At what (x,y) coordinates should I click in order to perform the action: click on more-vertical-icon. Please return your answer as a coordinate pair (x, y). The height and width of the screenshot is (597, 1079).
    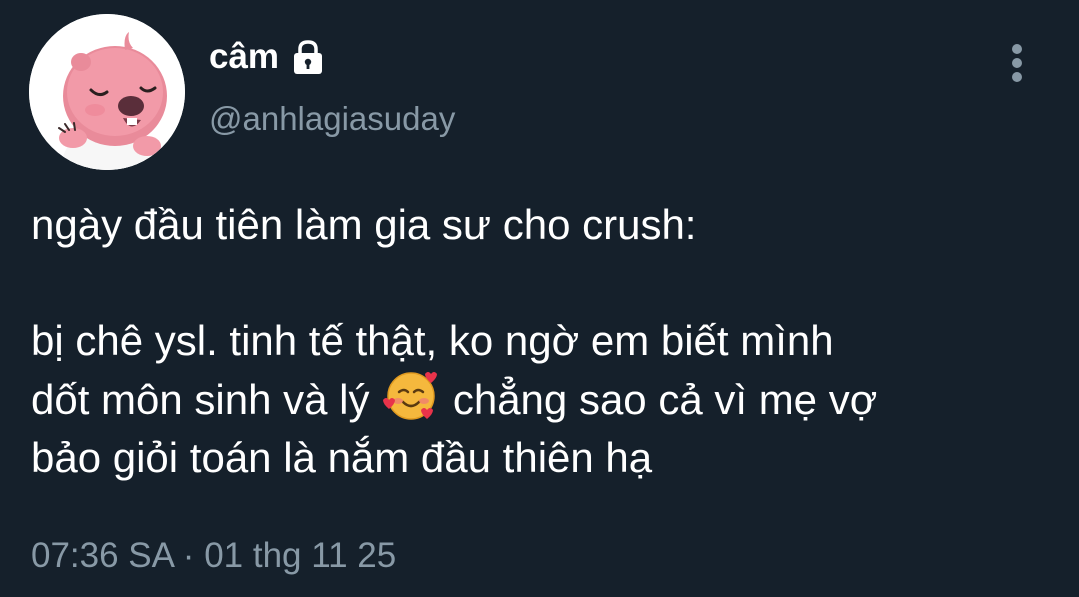
    Looking at the image, I should click on (1017, 65).